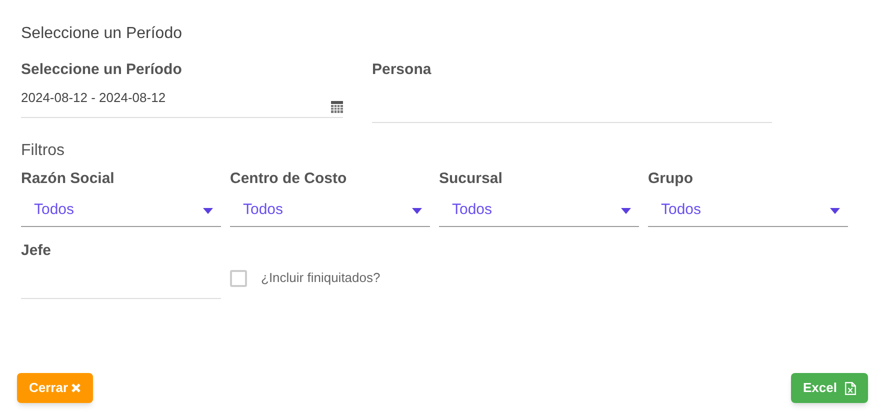 Image resolution: width=892 pixels, height=420 pixels. Describe the element at coordinates (102, 70) in the screenshot. I see `field-label: Seleccione un Período` at that location.